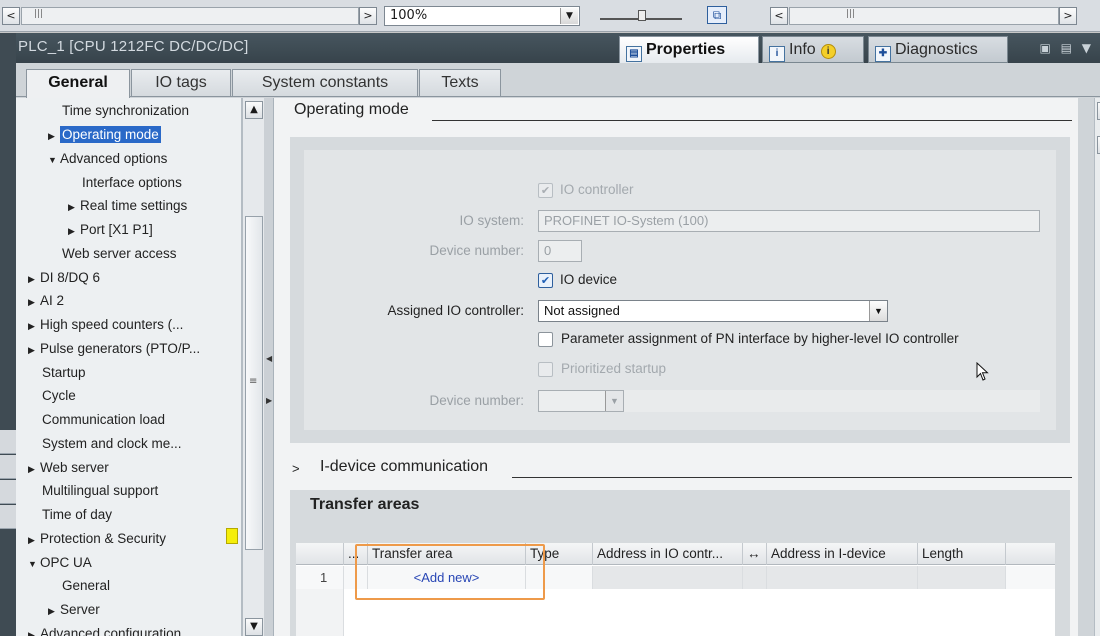  What do you see at coordinates (269, 367) in the screenshot?
I see `panel-splitter: ◀ ▶` at bounding box center [269, 367].